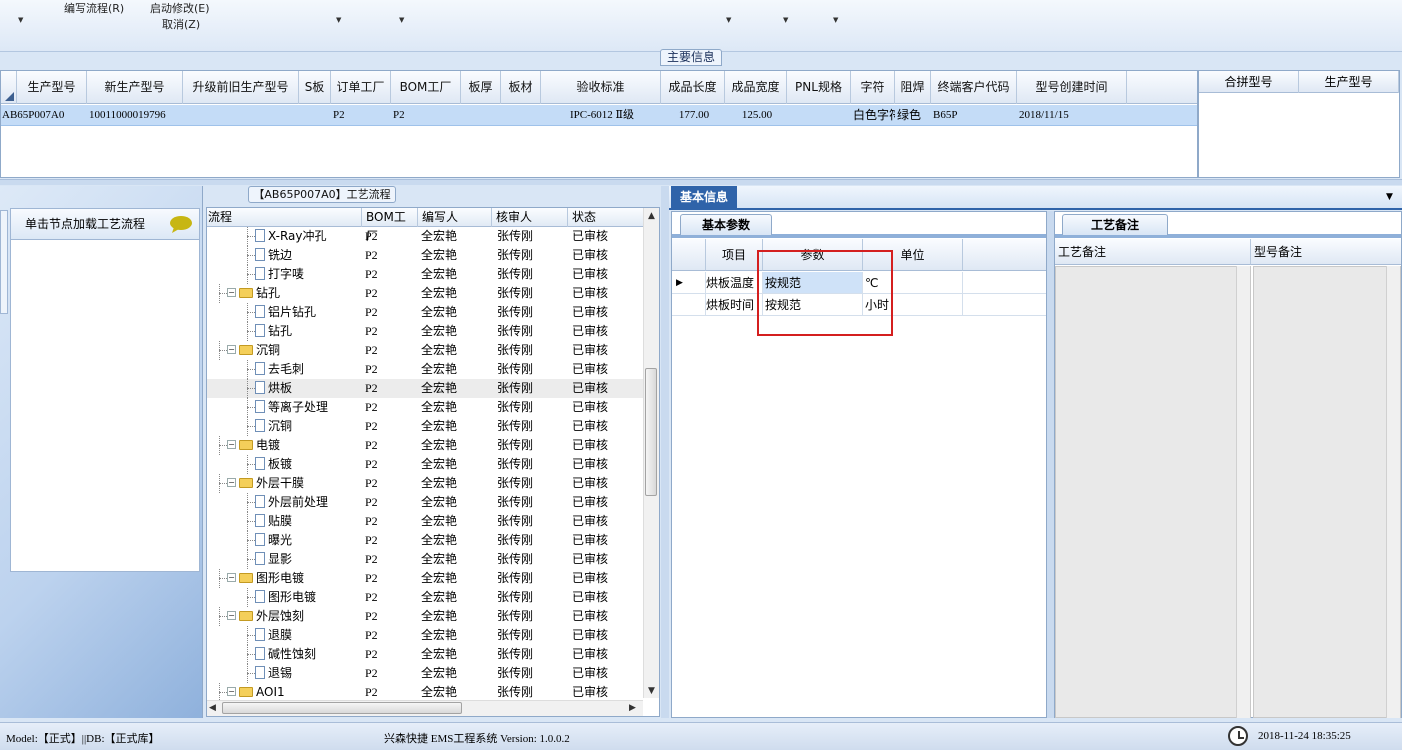 The image size is (1402, 750). Describe the element at coordinates (425, 293) in the screenshot. I see `tree-row: − 钻孔 P2 全宏艳 张传刚 已审核` at that location.